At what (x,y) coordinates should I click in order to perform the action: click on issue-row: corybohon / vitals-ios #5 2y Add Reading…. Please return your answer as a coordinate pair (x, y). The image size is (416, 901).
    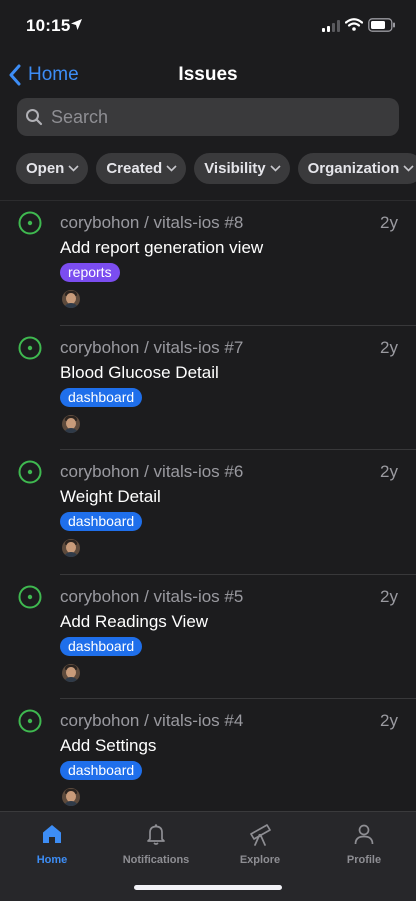
    Looking at the image, I should click on (208, 637).